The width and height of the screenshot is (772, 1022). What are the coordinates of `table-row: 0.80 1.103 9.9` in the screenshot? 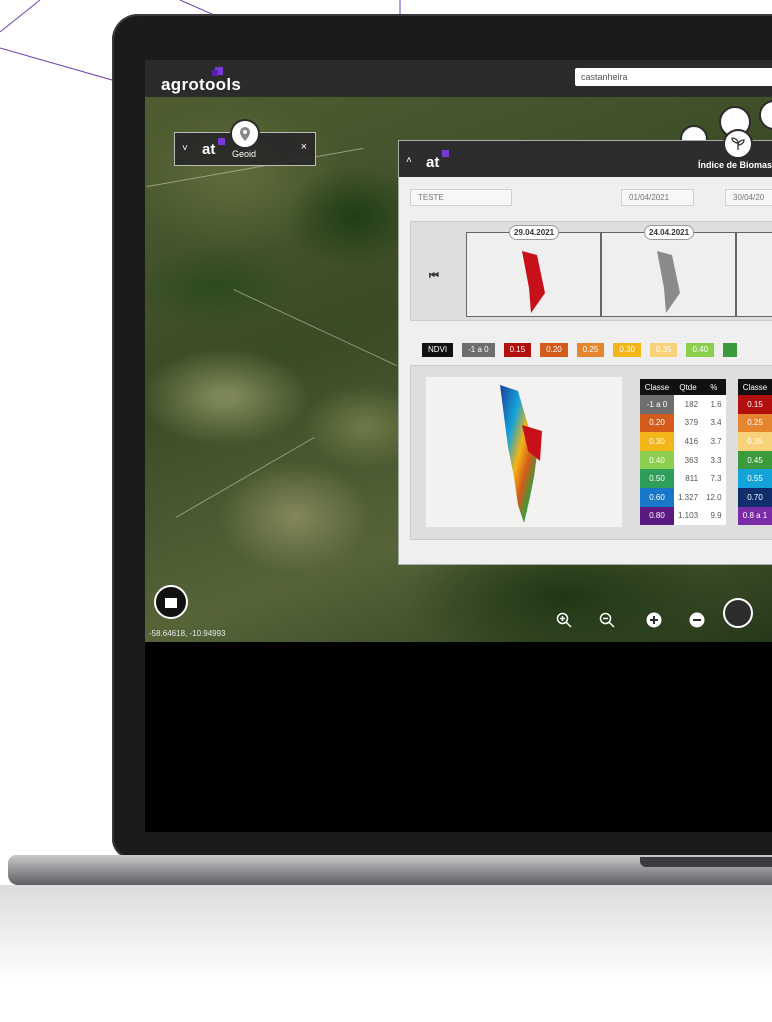 It's located at (683, 516).